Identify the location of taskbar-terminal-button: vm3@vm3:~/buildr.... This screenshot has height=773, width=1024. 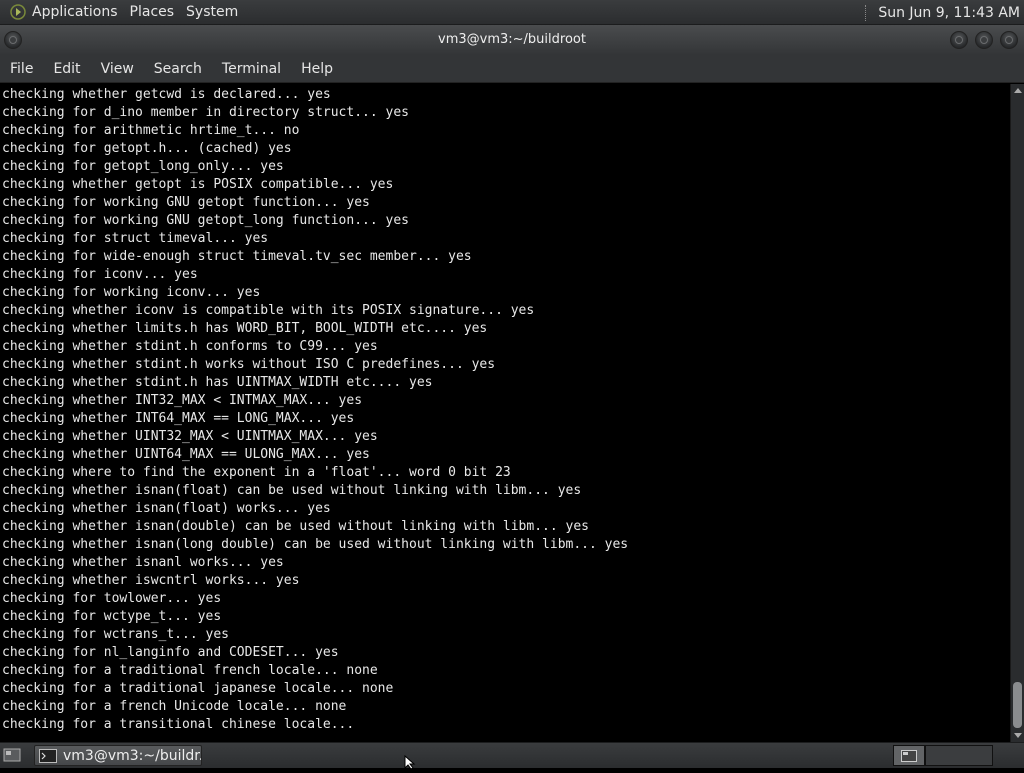
(118, 755).